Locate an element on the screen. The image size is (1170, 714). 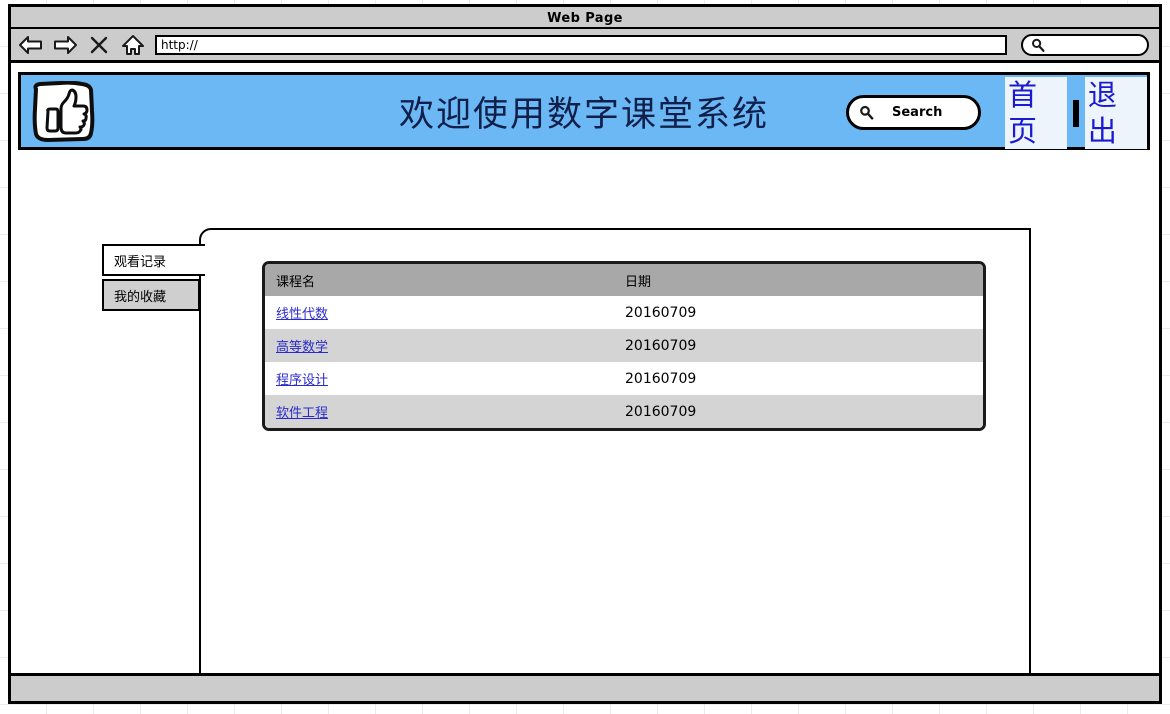
url-text: http:// is located at coordinates (179, 44).